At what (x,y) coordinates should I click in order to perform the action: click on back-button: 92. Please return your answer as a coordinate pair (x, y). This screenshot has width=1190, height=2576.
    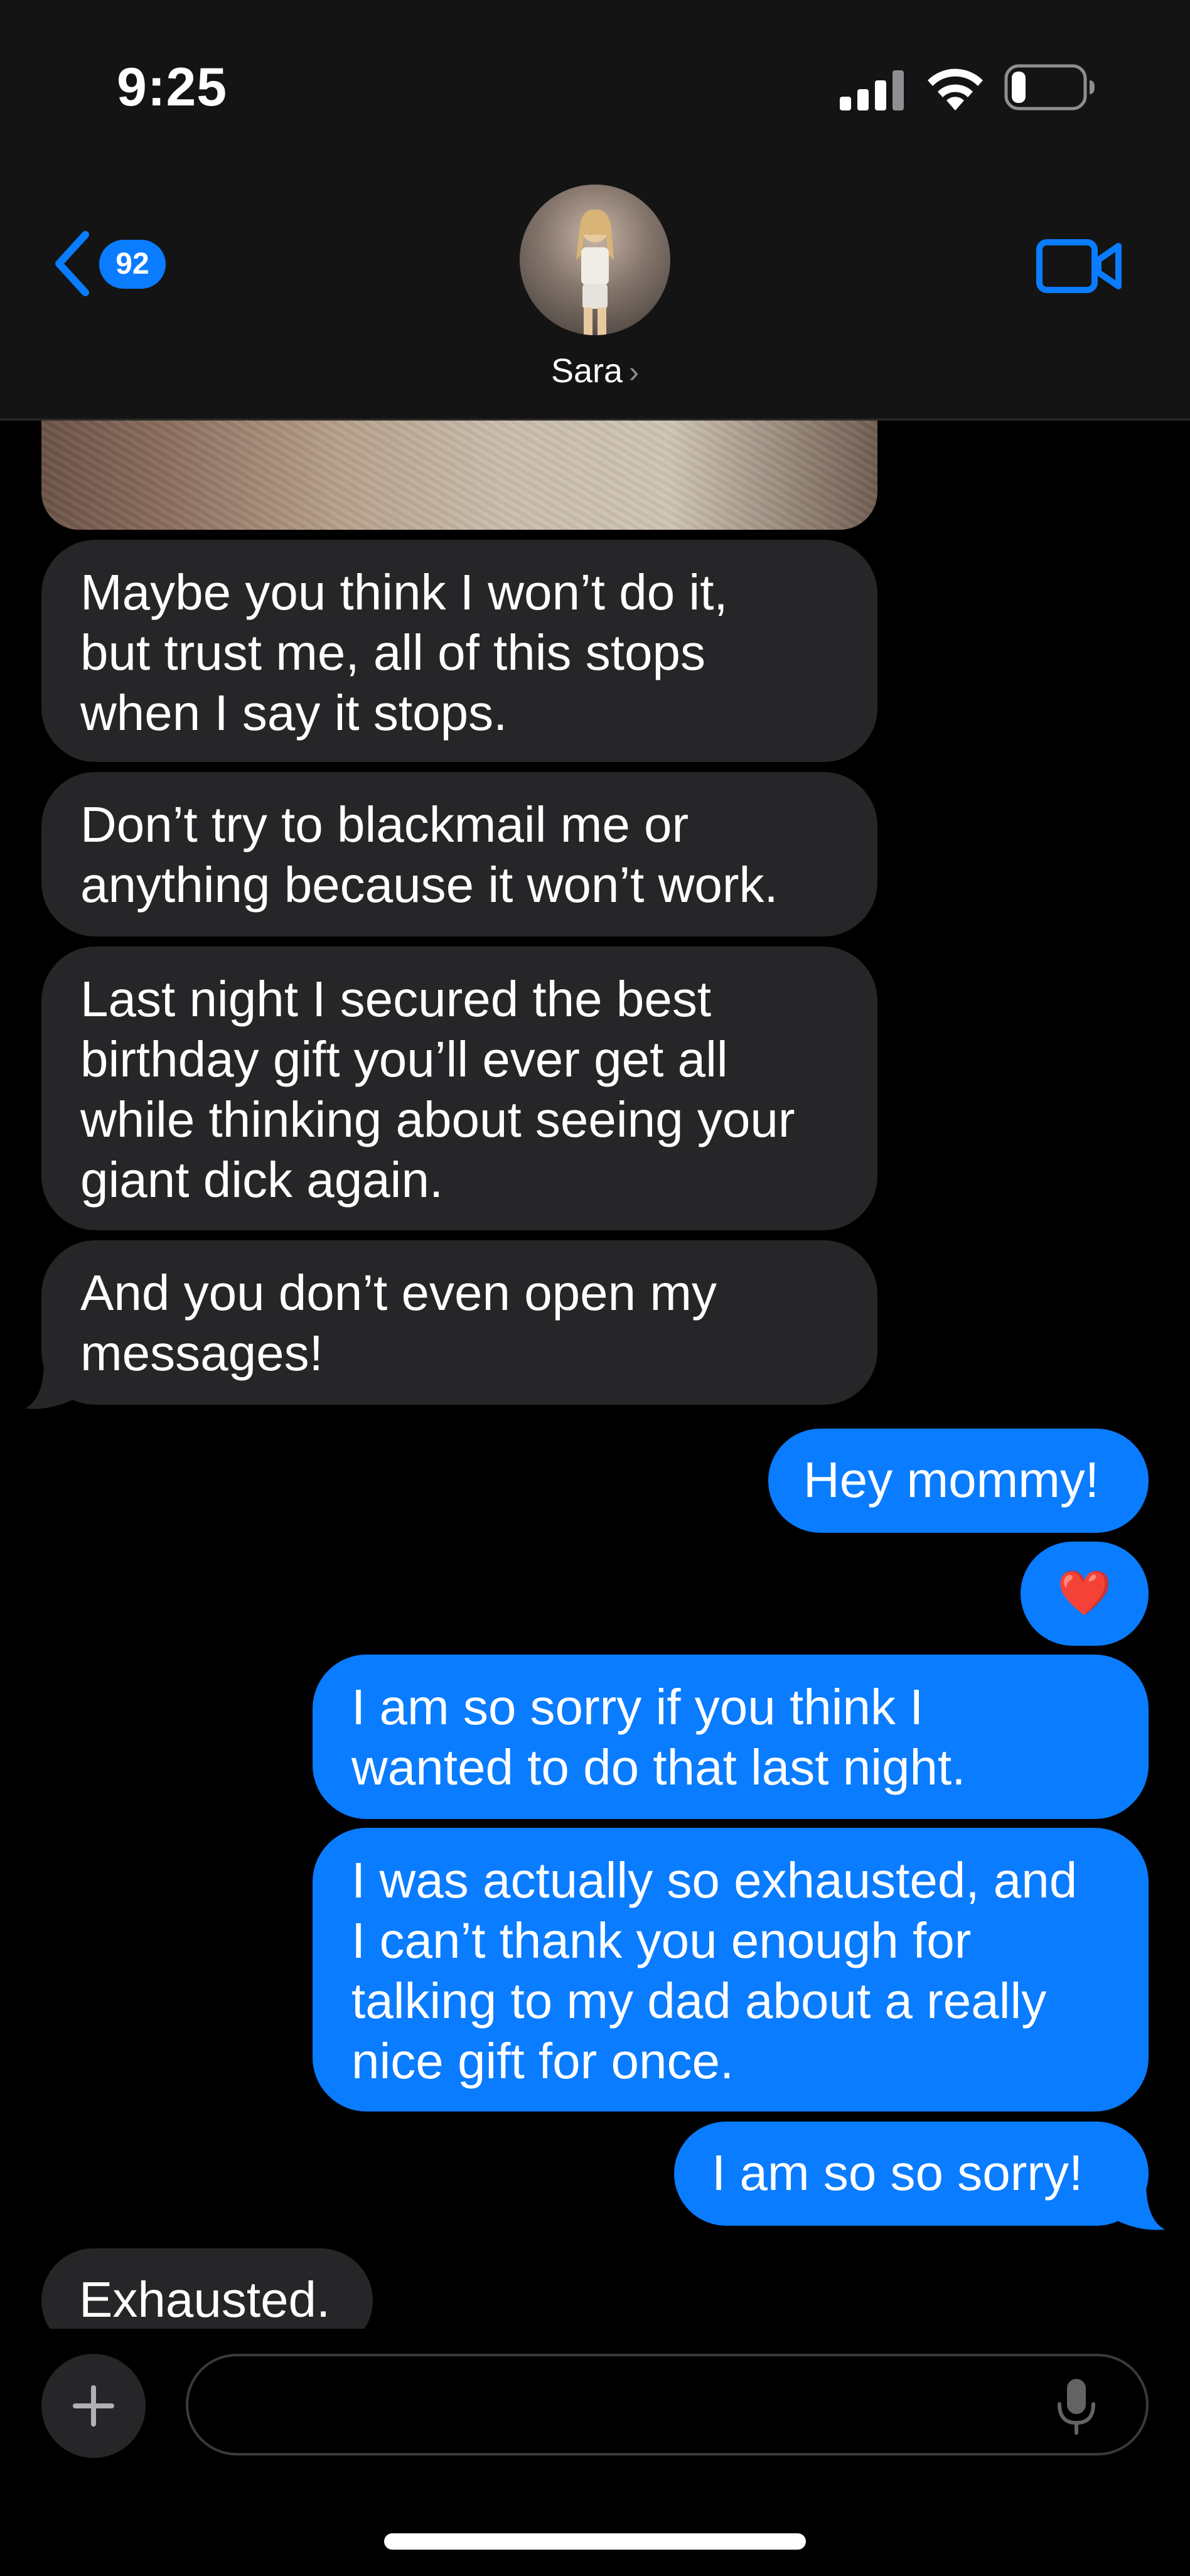
    Looking at the image, I should click on (110, 263).